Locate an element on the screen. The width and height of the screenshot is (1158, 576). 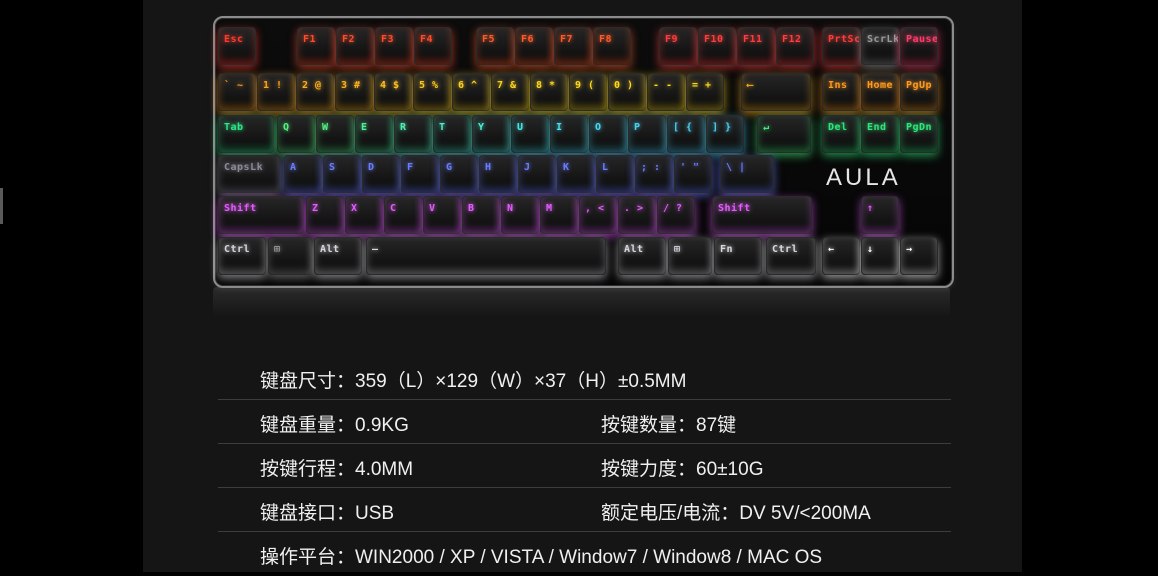
key-cap: PrtSc is located at coordinates (841, 46).